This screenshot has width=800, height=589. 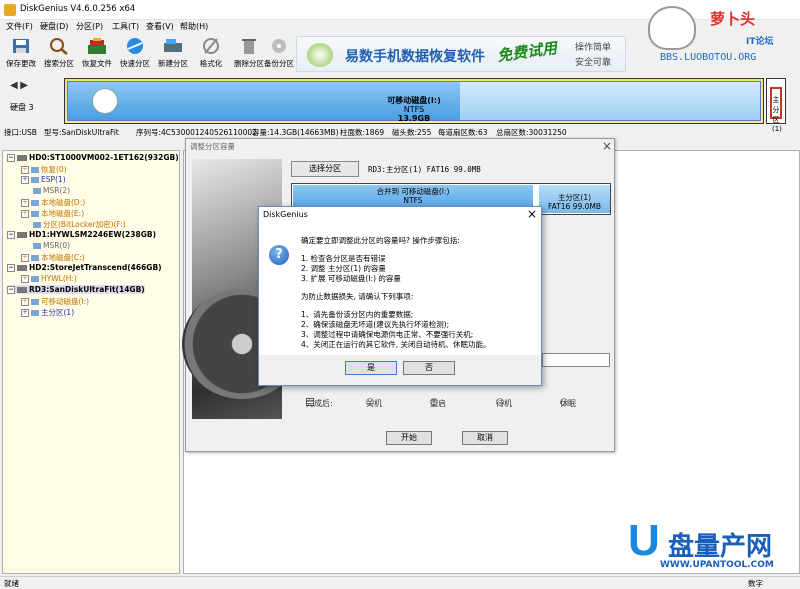 What do you see at coordinates (593, 63) in the screenshot?
I see `ad-line2: 安全可靠` at bounding box center [593, 63].